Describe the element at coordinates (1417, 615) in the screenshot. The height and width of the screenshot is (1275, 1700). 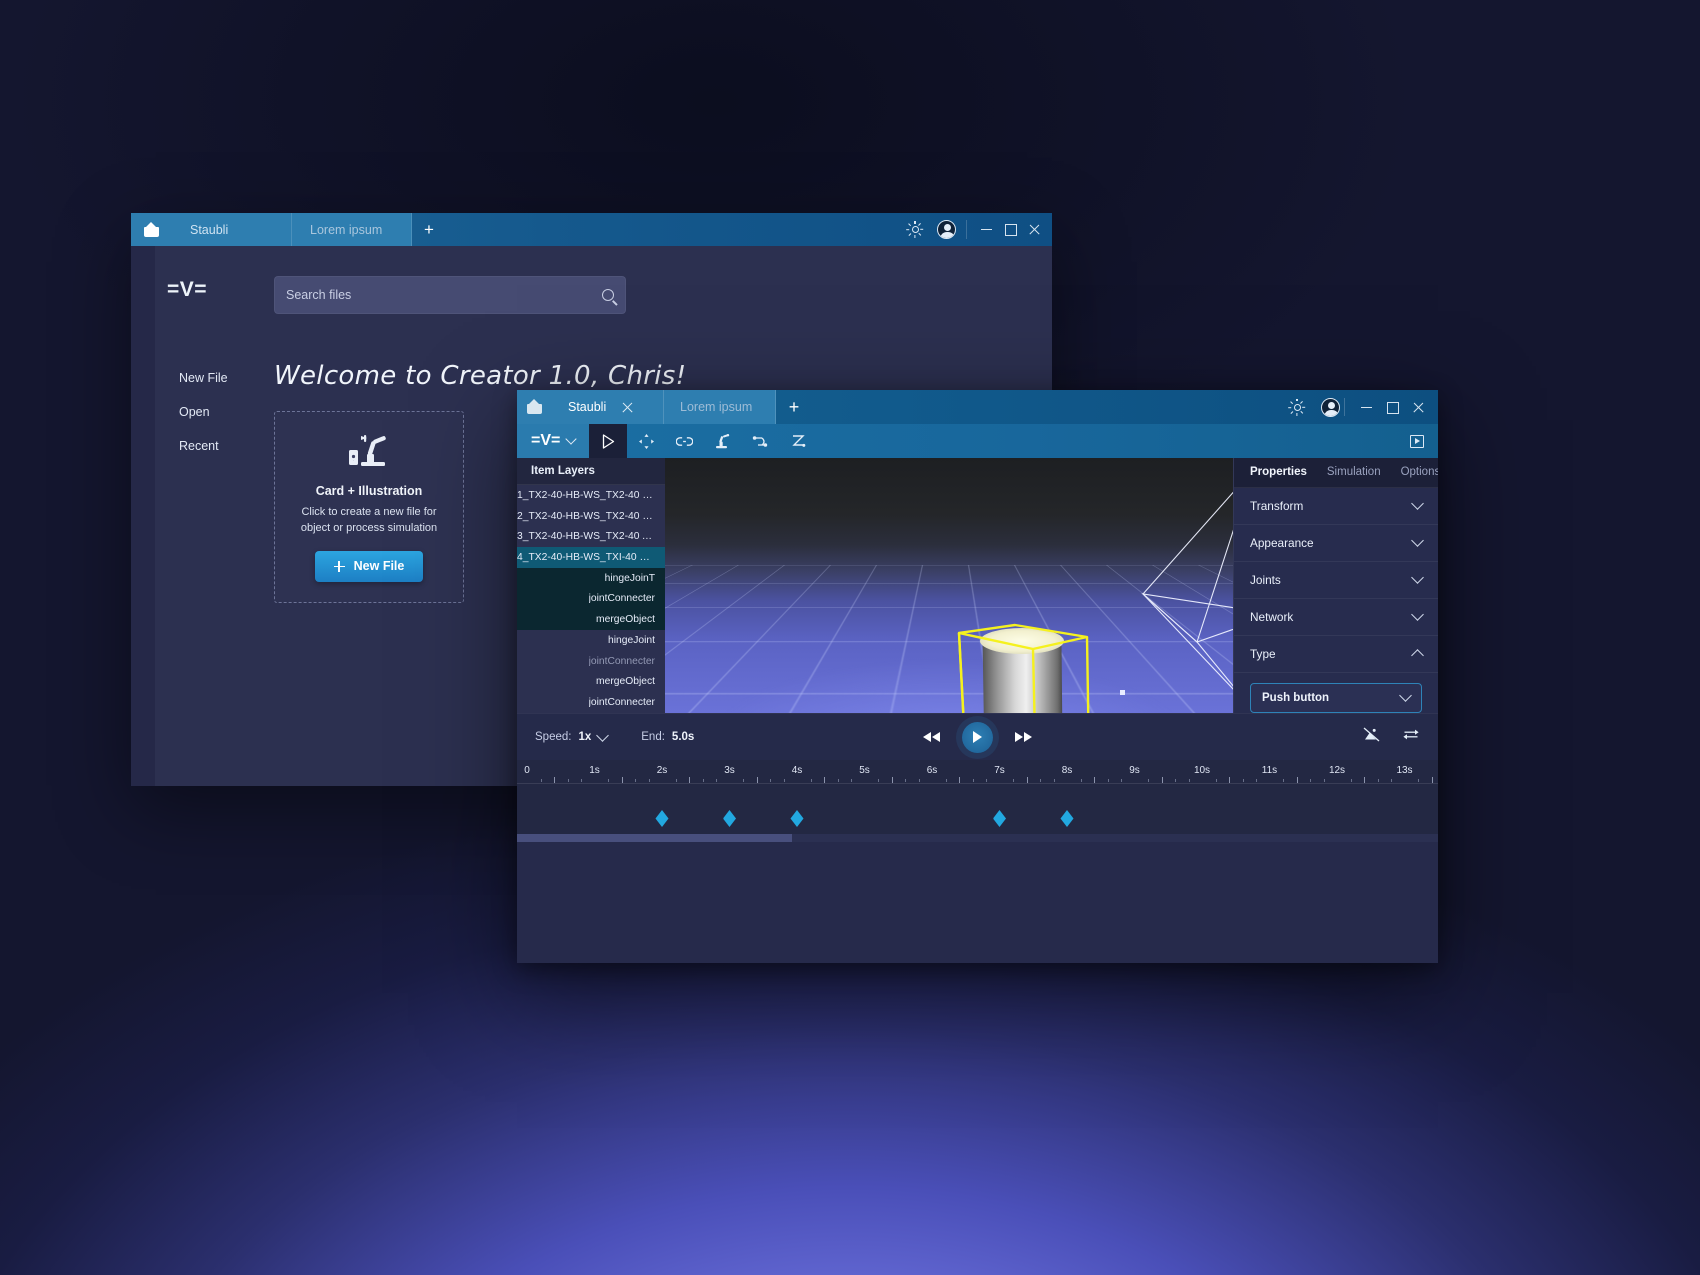
I see `chevron-down-icon` at that location.